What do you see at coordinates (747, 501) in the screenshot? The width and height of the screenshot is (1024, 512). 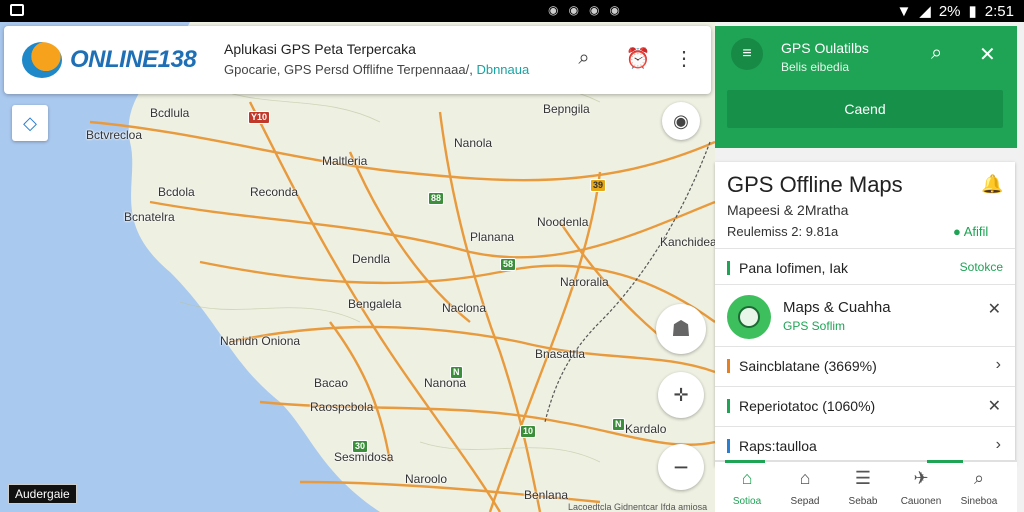 I see `nav-label: Sotioa` at bounding box center [747, 501].